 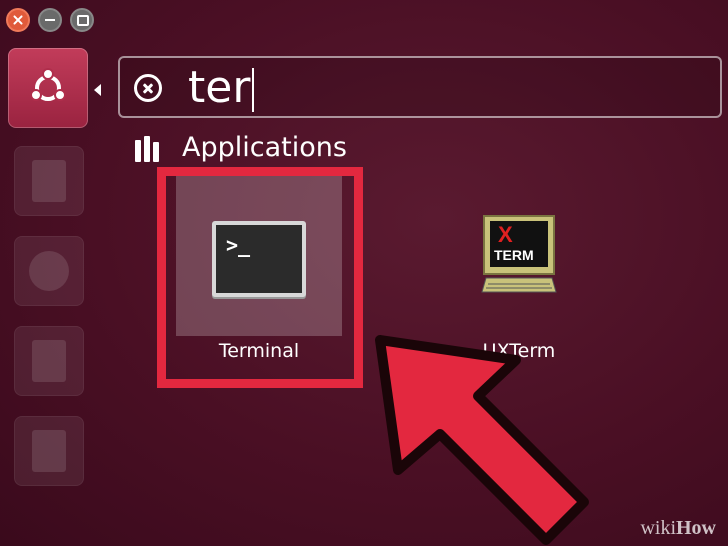 I want to click on search-query: ter, so click(x=219, y=87).